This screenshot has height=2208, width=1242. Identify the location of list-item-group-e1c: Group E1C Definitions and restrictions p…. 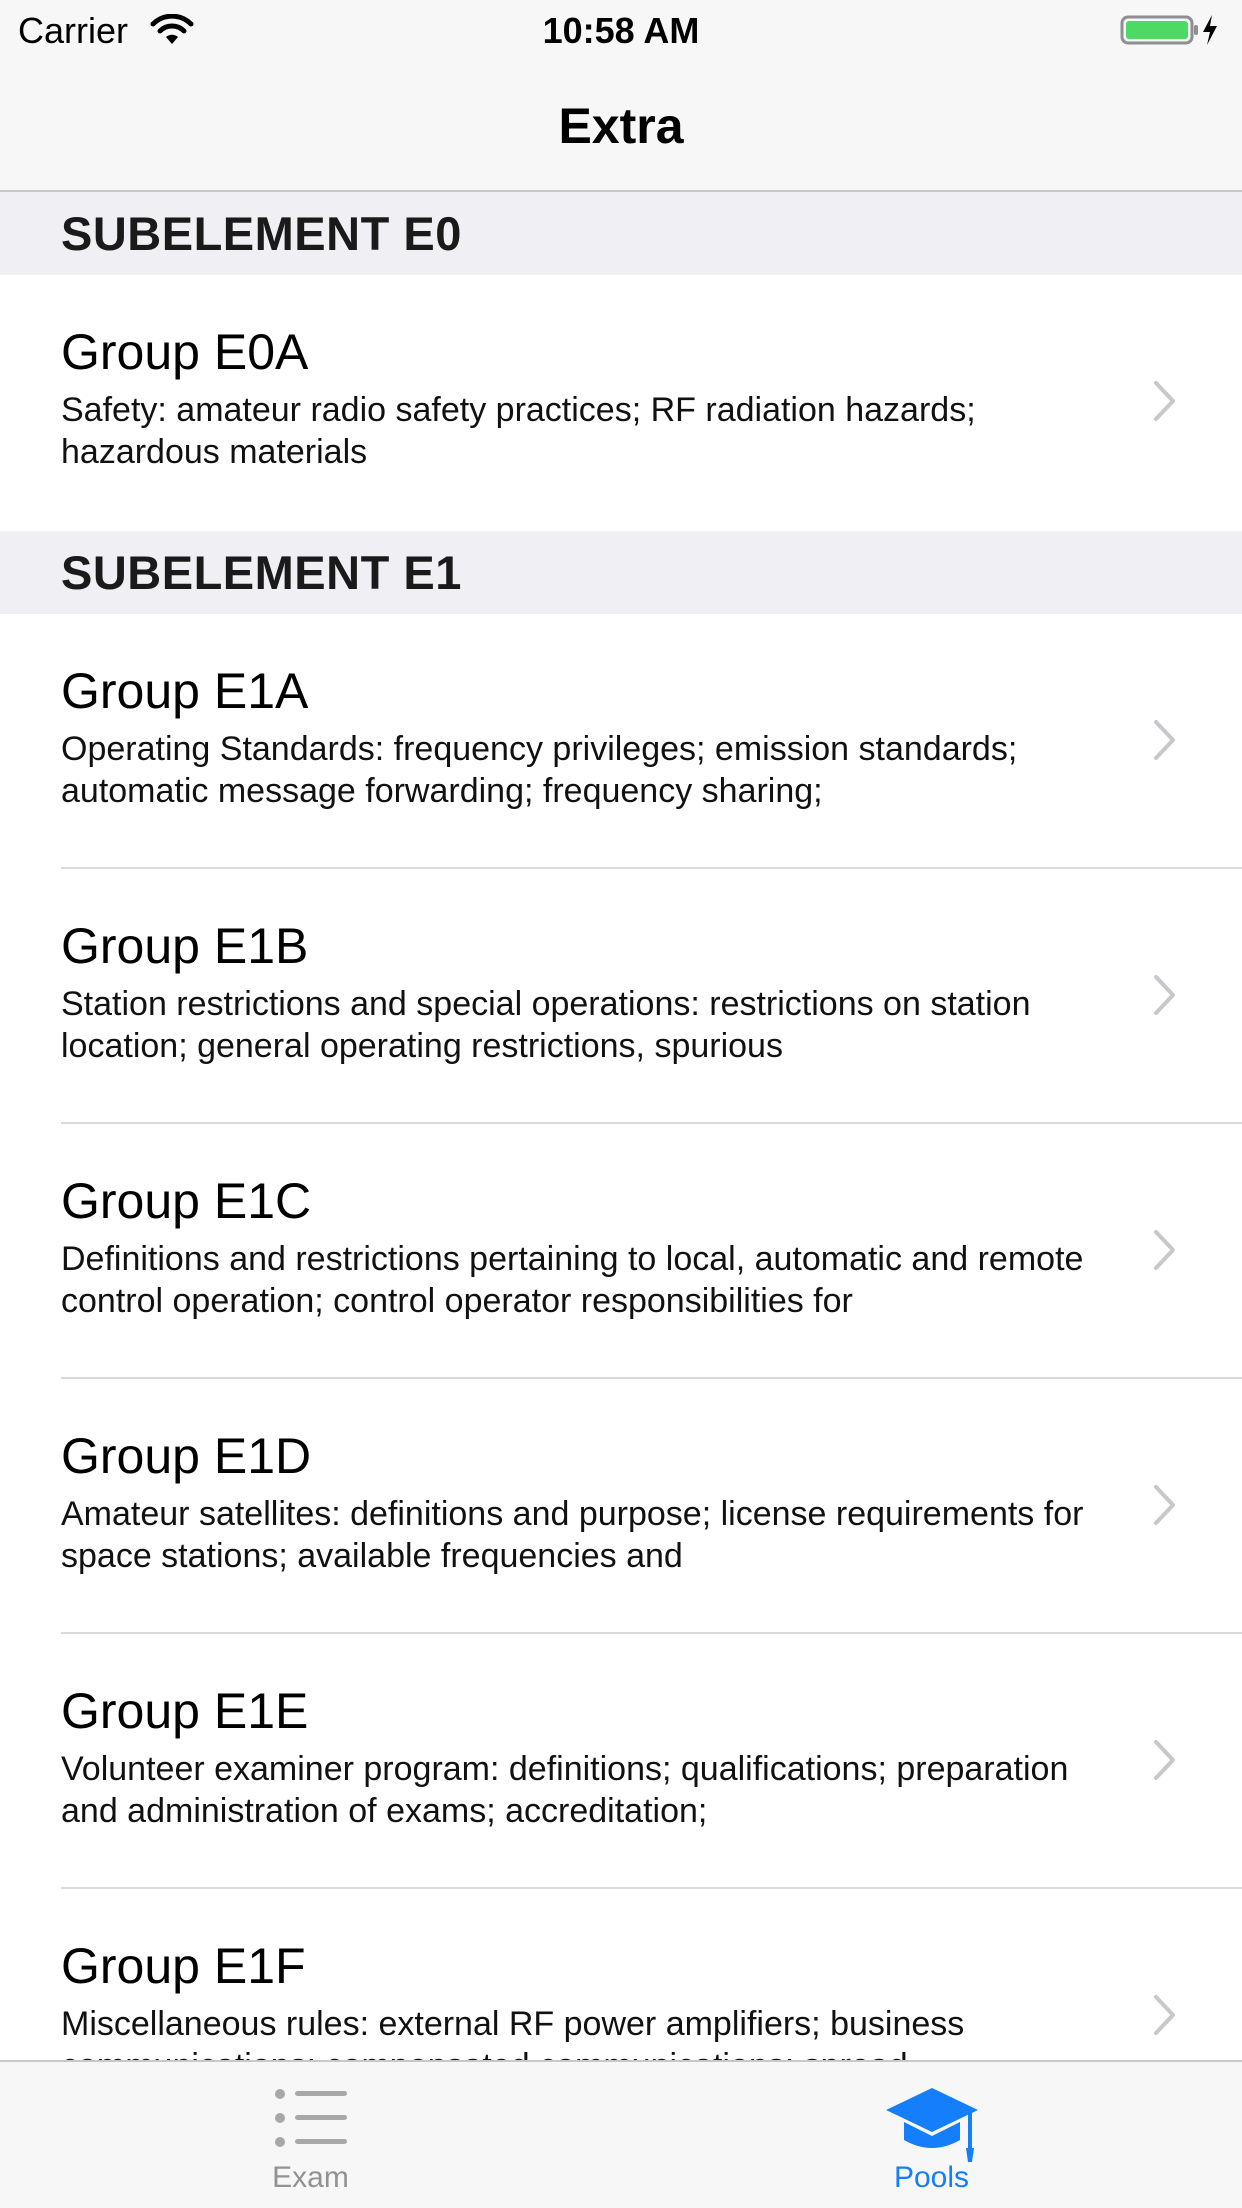
(621, 1251).